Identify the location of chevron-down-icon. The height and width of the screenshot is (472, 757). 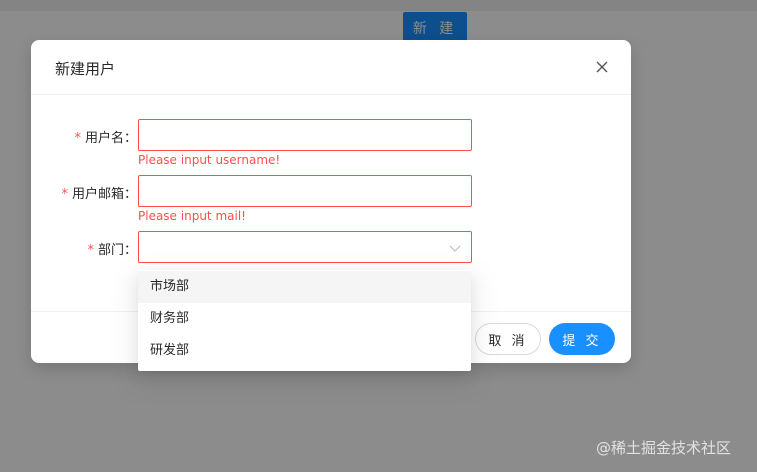
(455, 248).